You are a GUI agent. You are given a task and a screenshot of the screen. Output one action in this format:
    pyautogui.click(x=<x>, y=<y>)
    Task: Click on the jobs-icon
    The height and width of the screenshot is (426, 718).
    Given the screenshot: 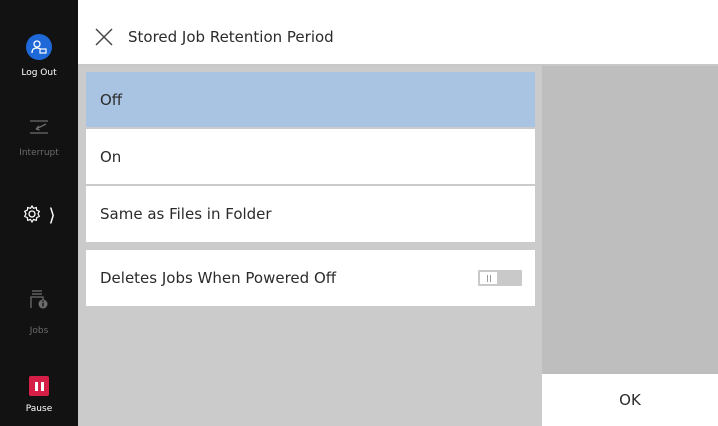 What is the action you would take?
    pyautogui.click(x=39, y=301)
    